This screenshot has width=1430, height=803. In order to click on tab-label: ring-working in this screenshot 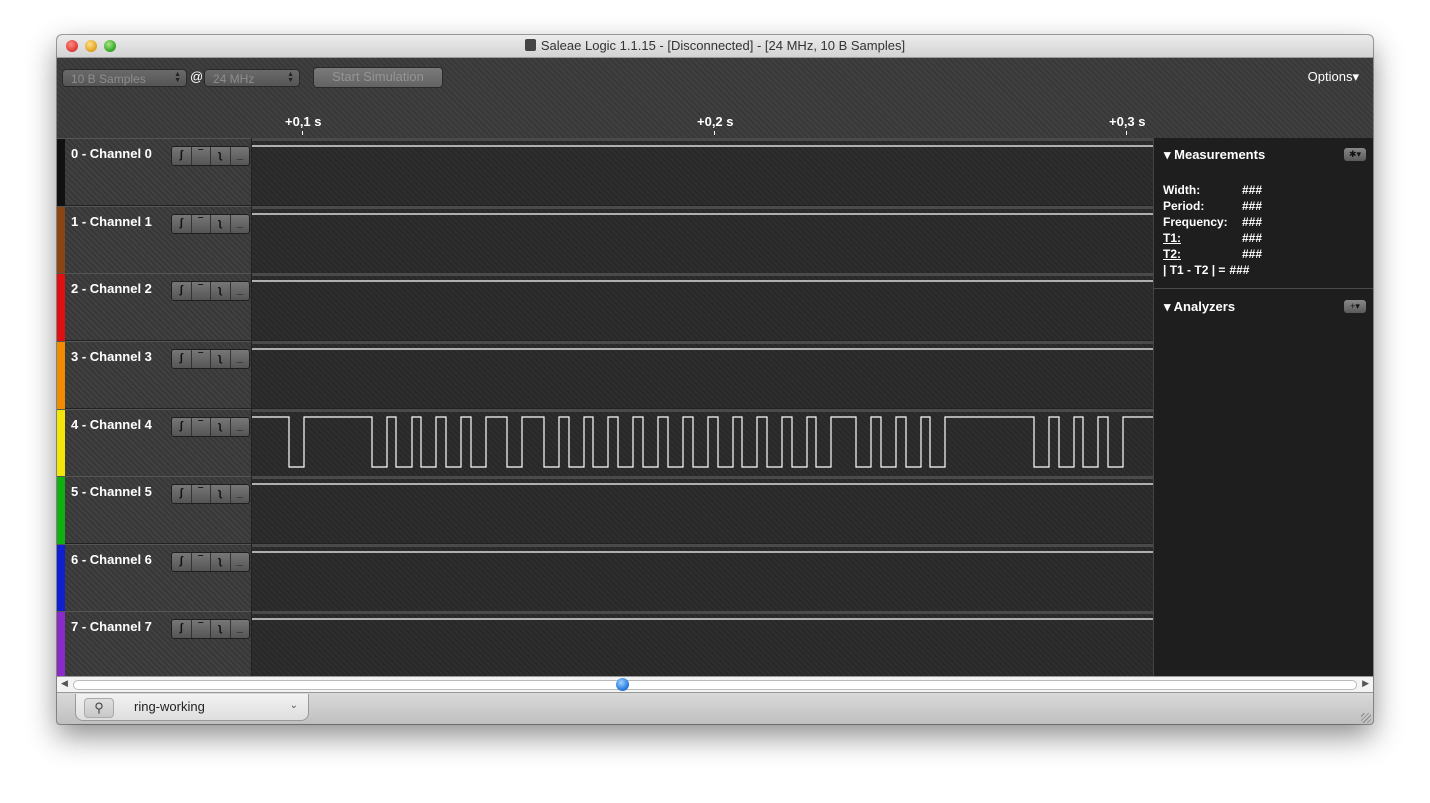, I will do `click(169, 706)`.